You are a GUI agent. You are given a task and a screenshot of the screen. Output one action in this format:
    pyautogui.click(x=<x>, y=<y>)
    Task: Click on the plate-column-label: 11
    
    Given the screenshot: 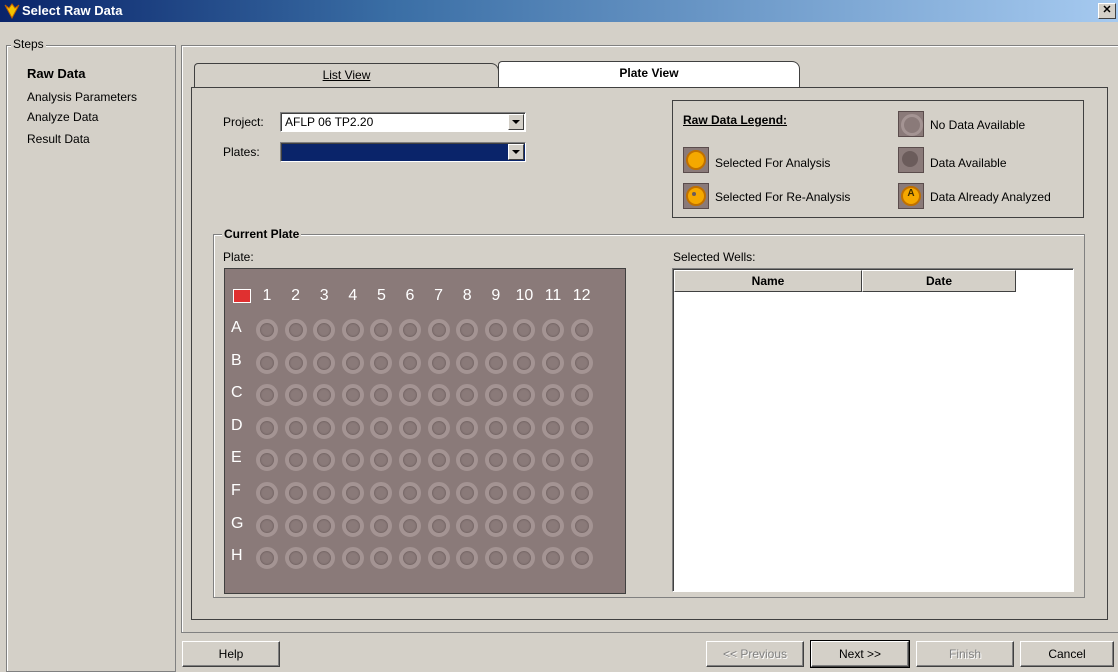 What is the action you would take?
    pyautogui.click(x=553, y=296)
    